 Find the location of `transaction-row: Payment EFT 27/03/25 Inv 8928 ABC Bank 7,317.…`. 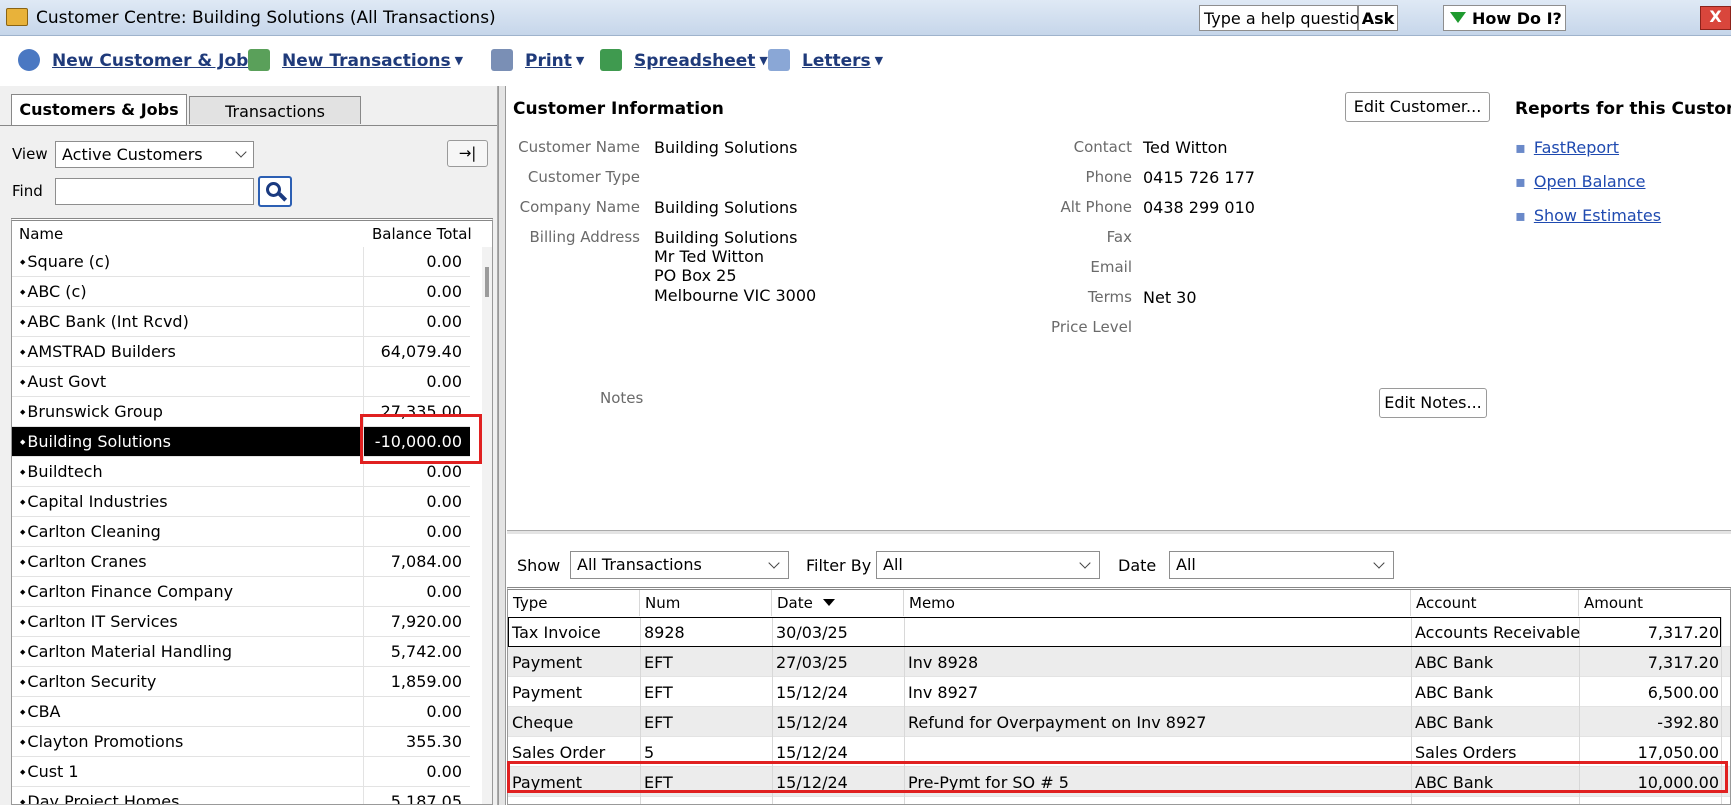

transaction-row: Payment EFT 27/03/25 Inv 8928 ABC Bank 7,317.… is located at coordinates (1119, 662).